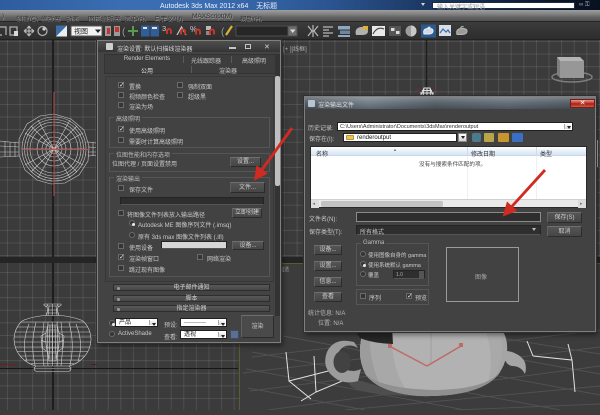  I want to click on svg-text: 3, so click(164, 28).